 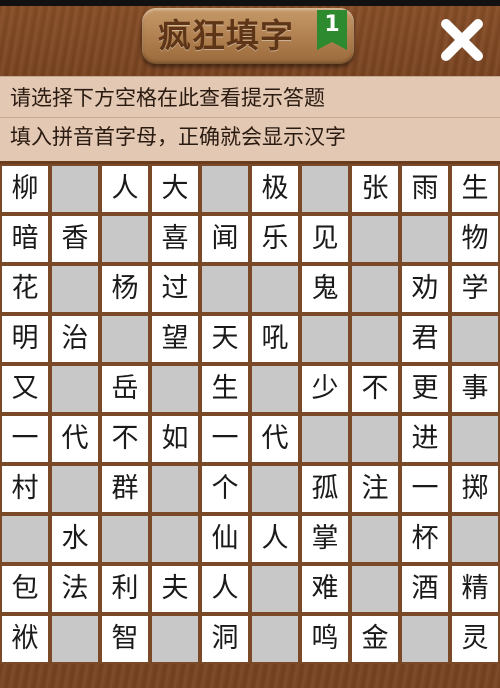 What do you see at coordinates (475, 289) in the screenshot?
I see `grid-cell: 学` at bounding box center [475, 289].